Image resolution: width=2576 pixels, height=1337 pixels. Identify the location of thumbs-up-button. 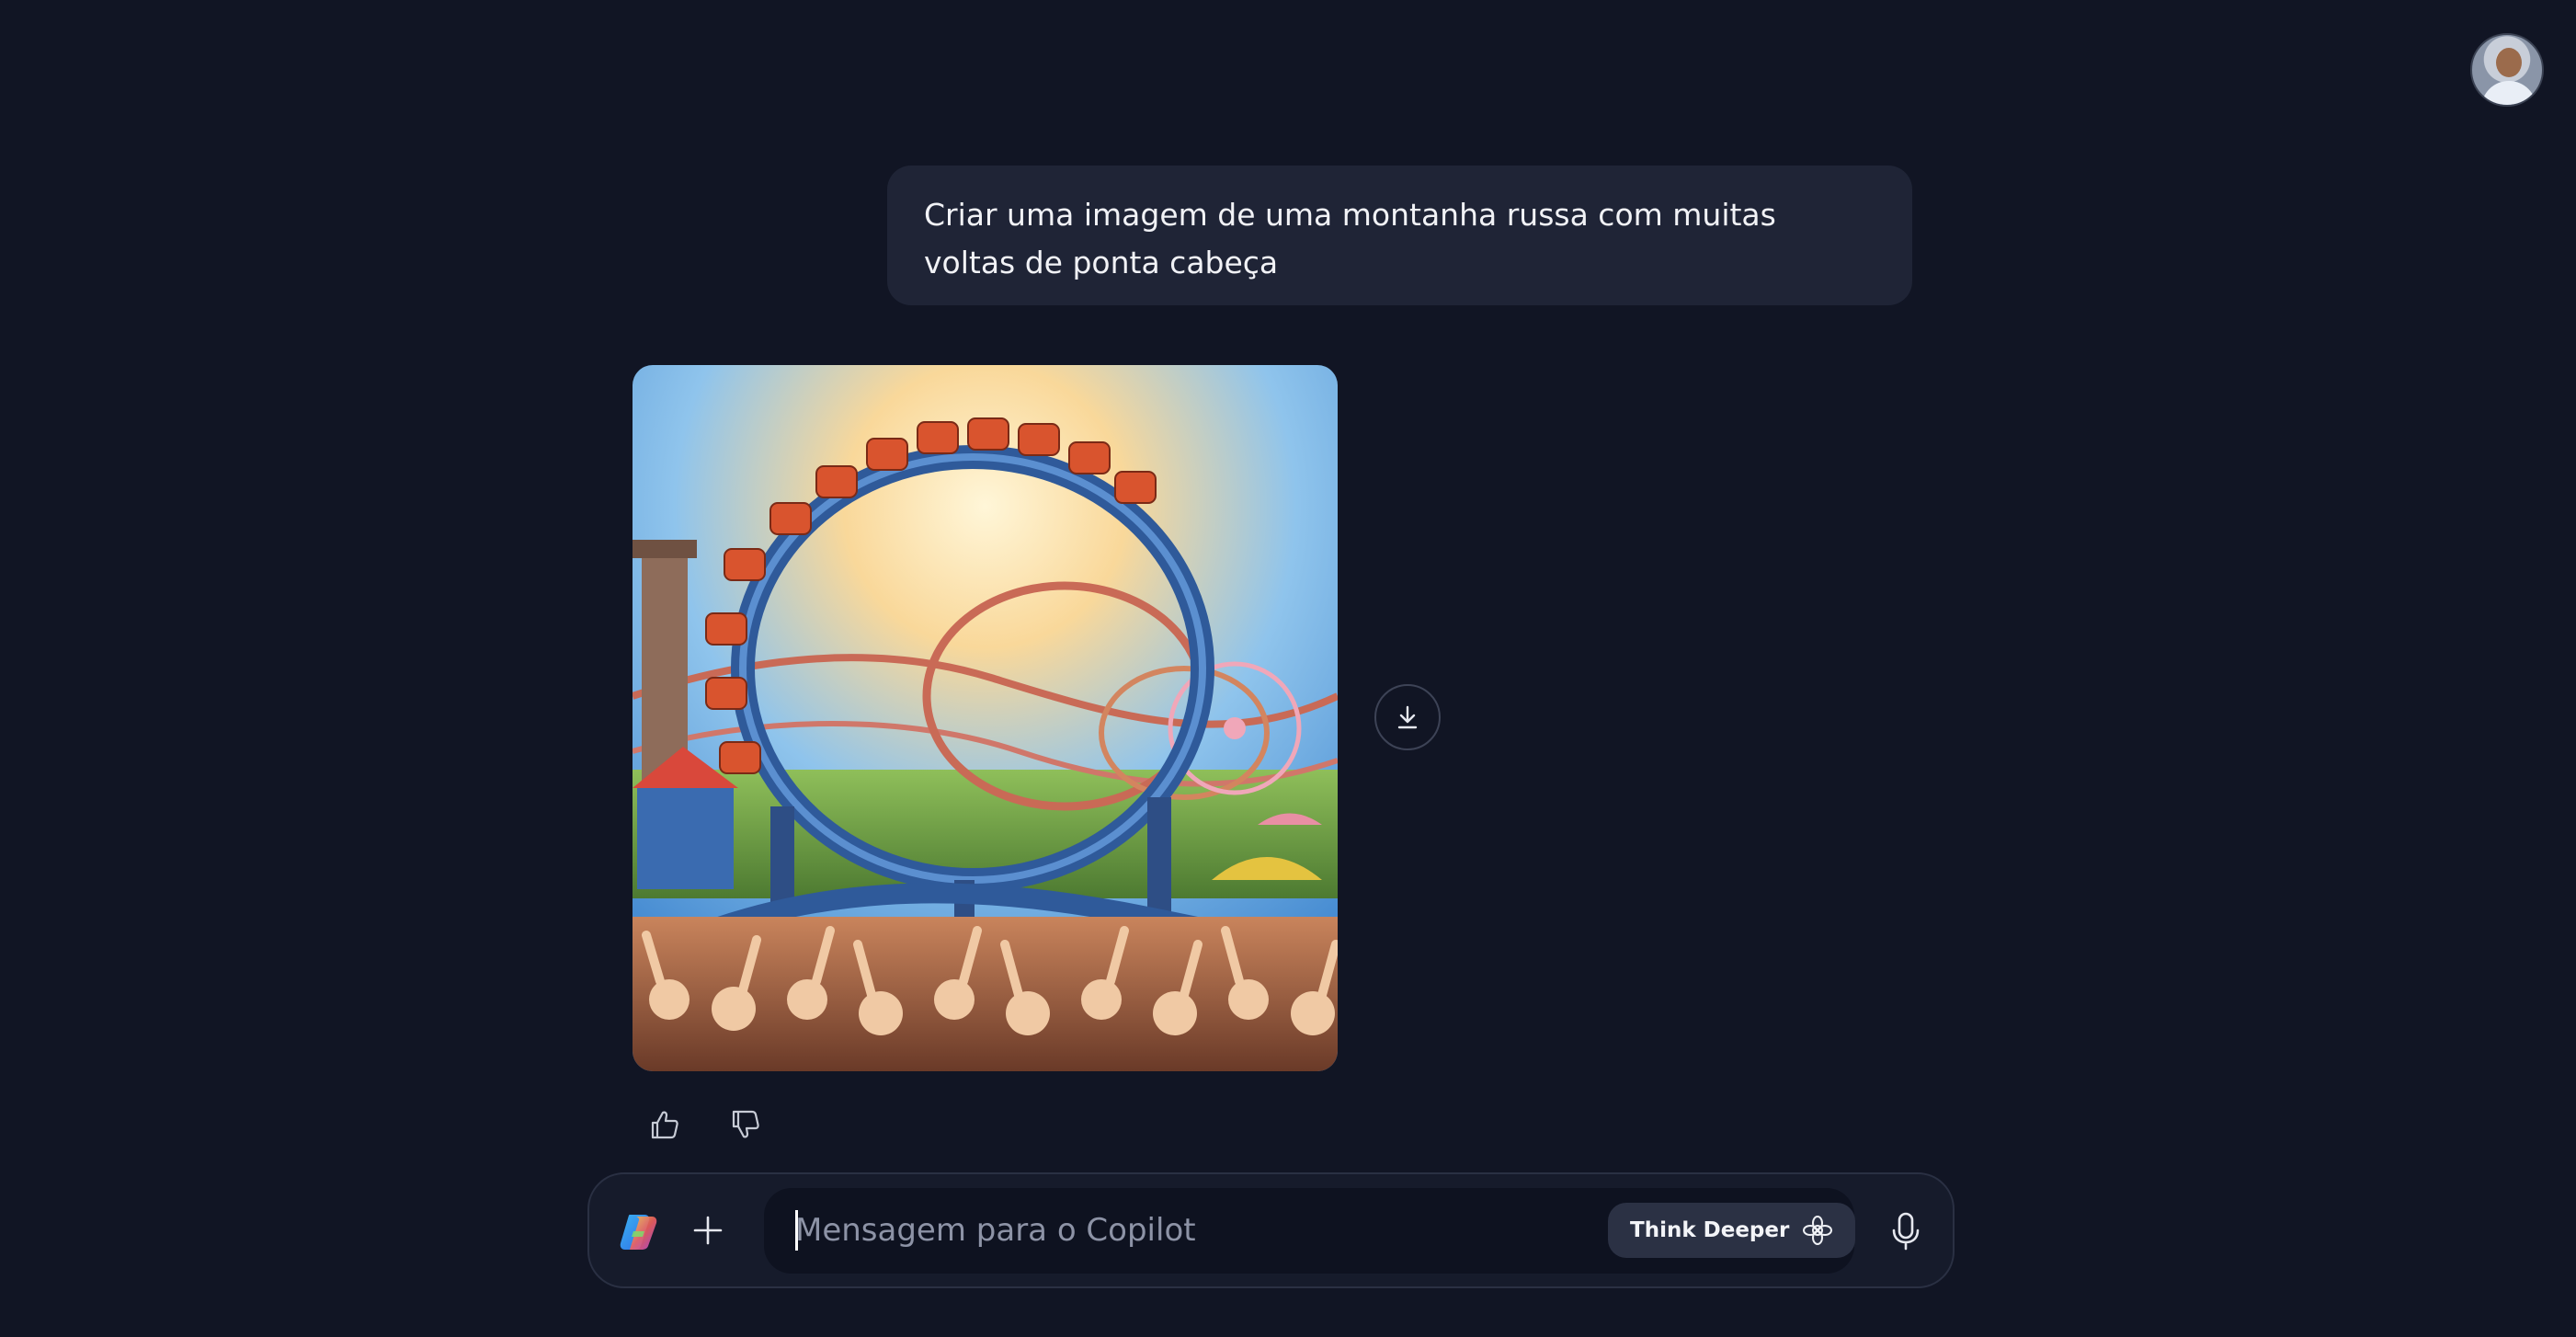
(665, 1125).